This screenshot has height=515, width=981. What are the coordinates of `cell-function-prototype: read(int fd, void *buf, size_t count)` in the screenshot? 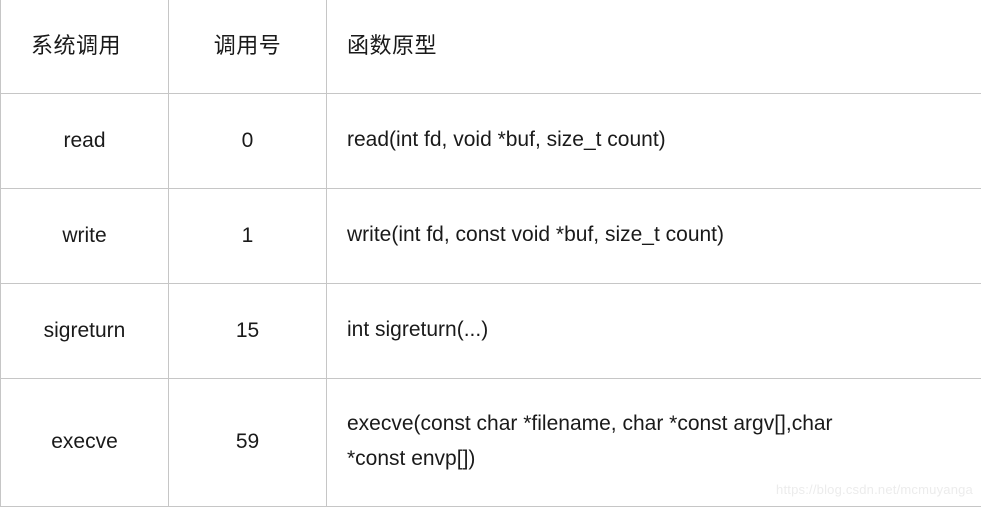 It's located at (653, 141).